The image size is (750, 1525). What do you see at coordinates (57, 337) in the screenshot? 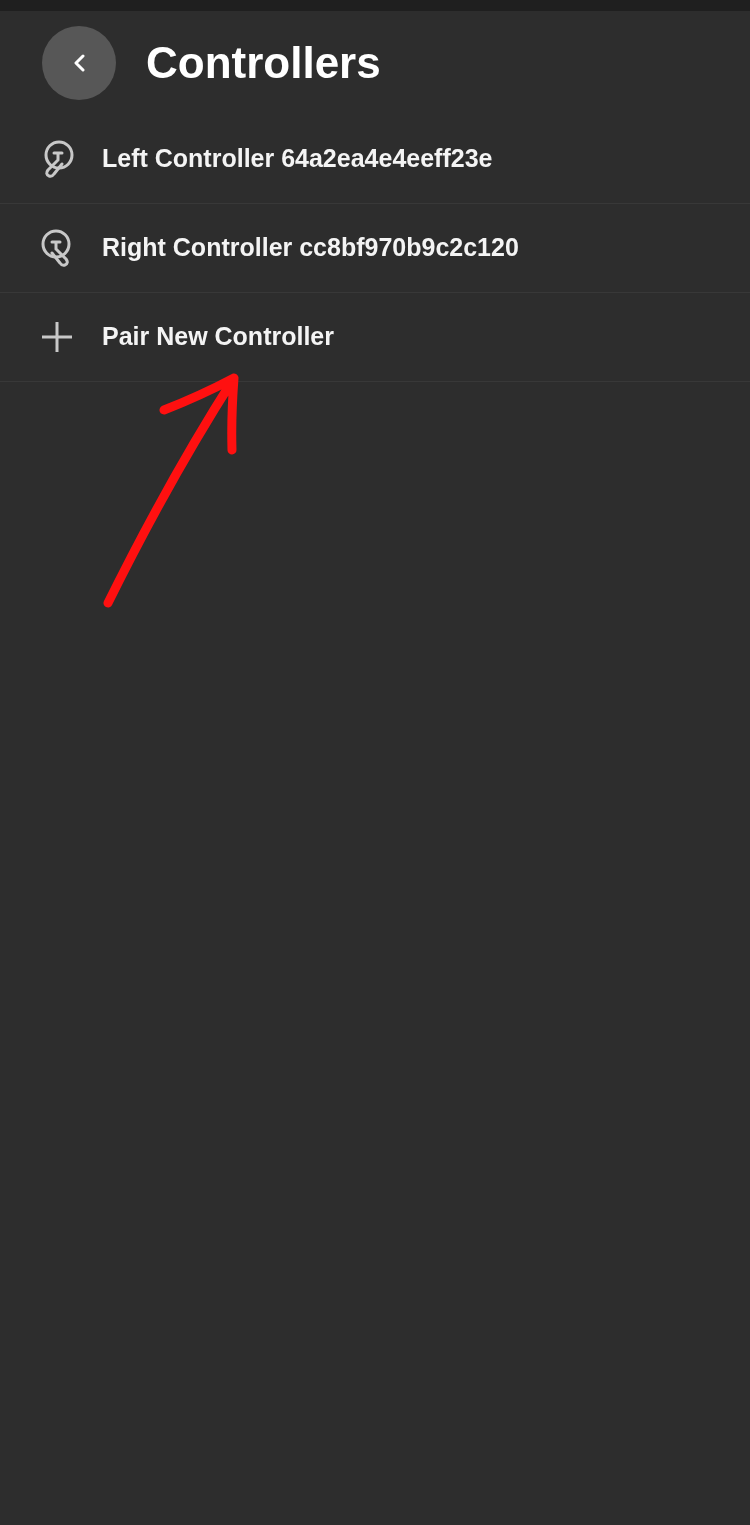
I see `plus-icon` at bounding box center [57, 337].